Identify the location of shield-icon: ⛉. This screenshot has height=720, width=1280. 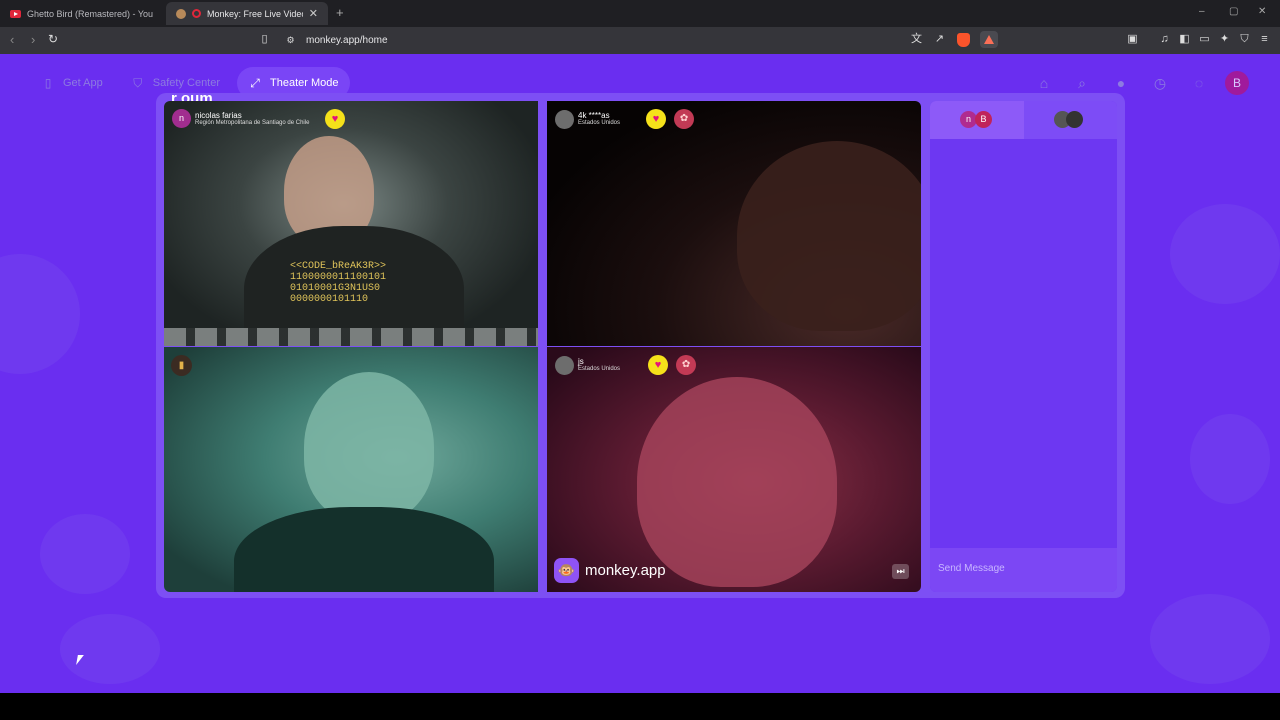
(138, 83).